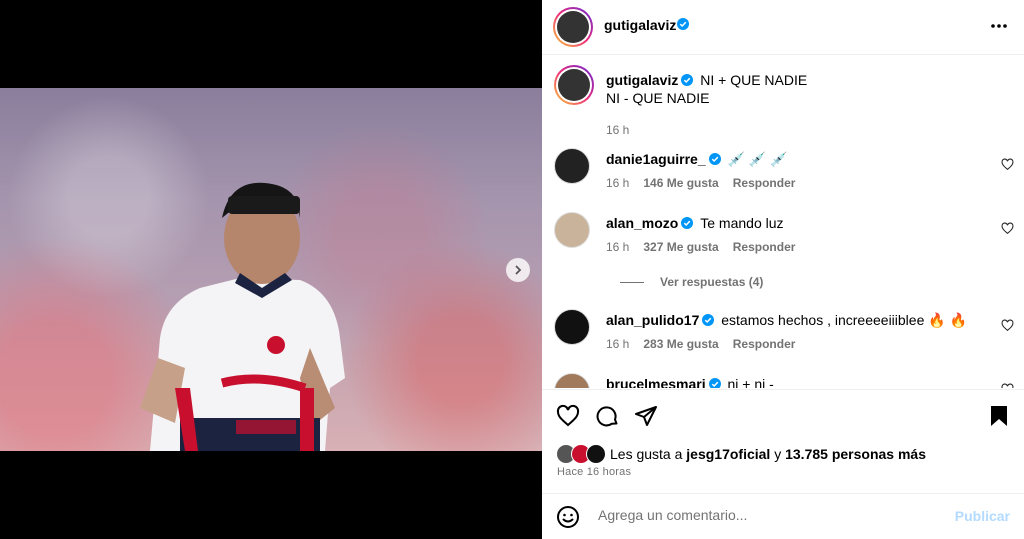 The width and height of the screenshot is (1024, 539). What do you see at coordinates (784, 380) in the screenshot?
I see `comment-item: brucelmesmari ni + ni -` at bounding box center [784, 380].